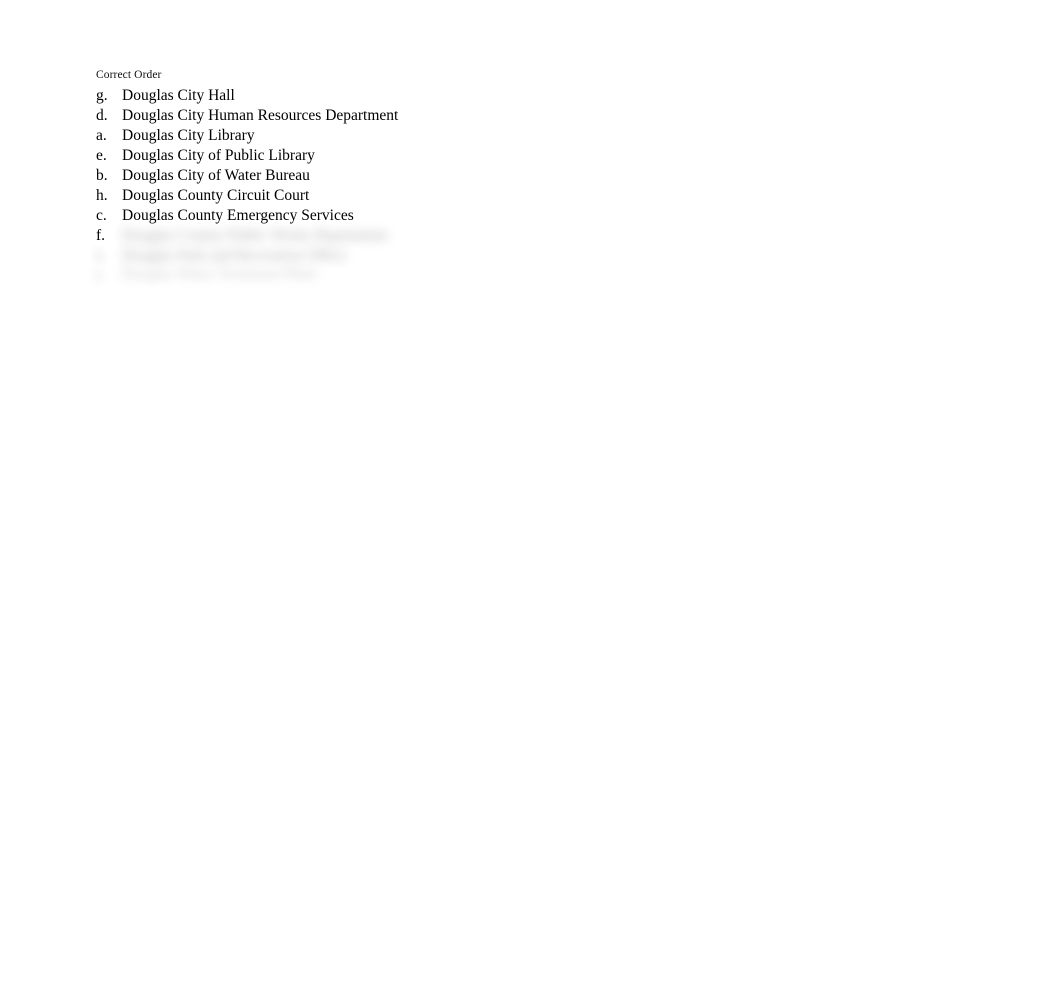  I want to click on list-item: c. Douglas County Emergency Services, so click(247, 216).